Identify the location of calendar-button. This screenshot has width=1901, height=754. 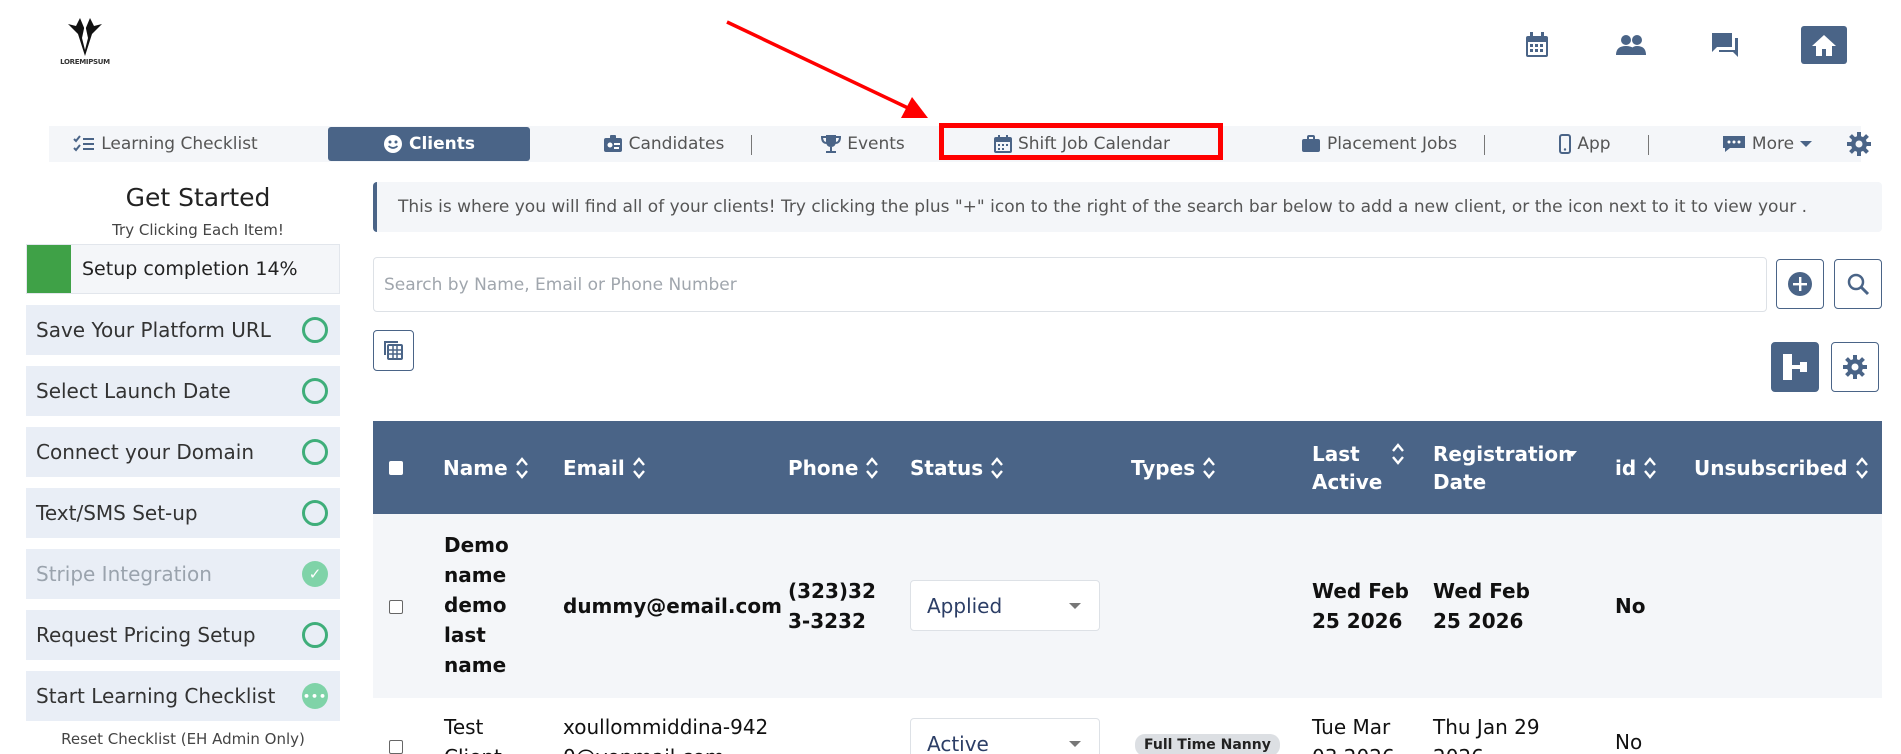
(1537, 45).